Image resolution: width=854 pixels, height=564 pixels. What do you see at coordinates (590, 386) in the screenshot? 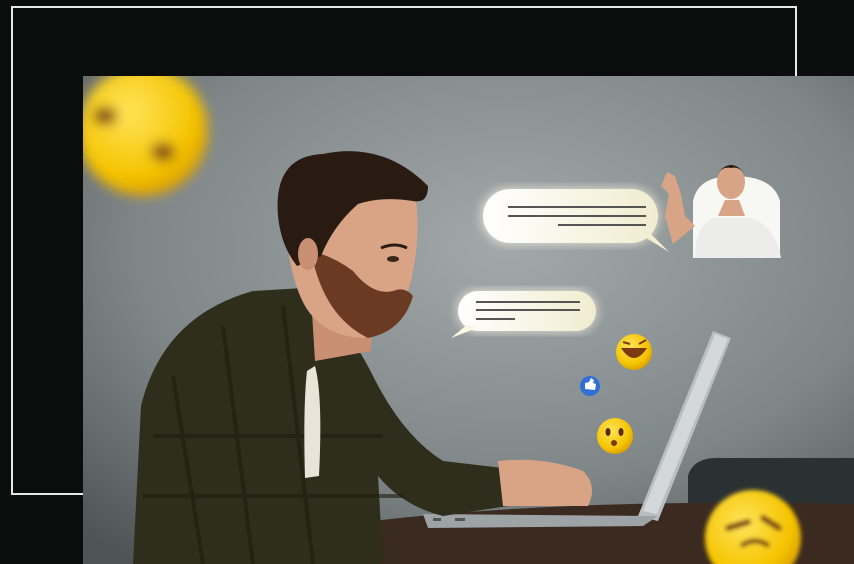
I see `like-icon` at bounding box center [590, 386].